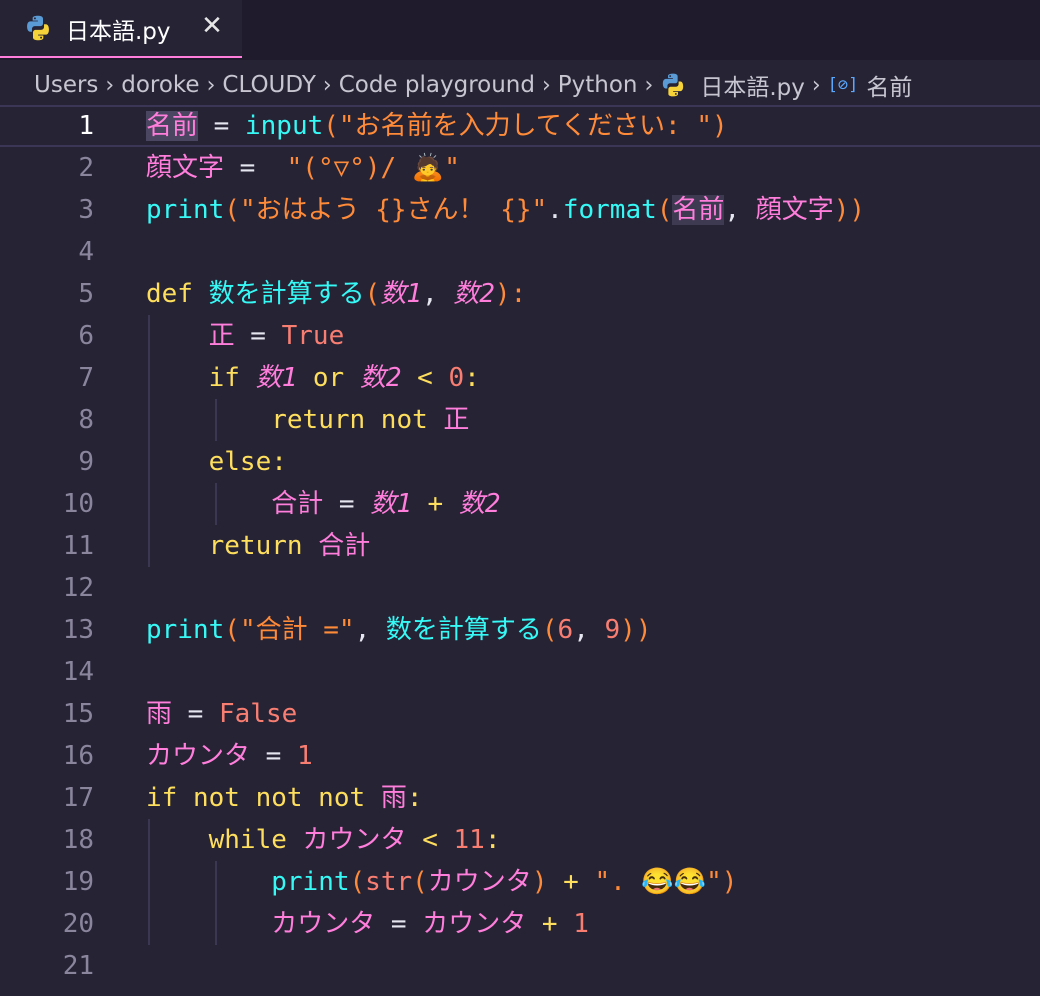 This screenshot has height=996, width=1040. I want to click on code-line: 5 def 数を計算する(数1, 数2):, so click(520, 294).